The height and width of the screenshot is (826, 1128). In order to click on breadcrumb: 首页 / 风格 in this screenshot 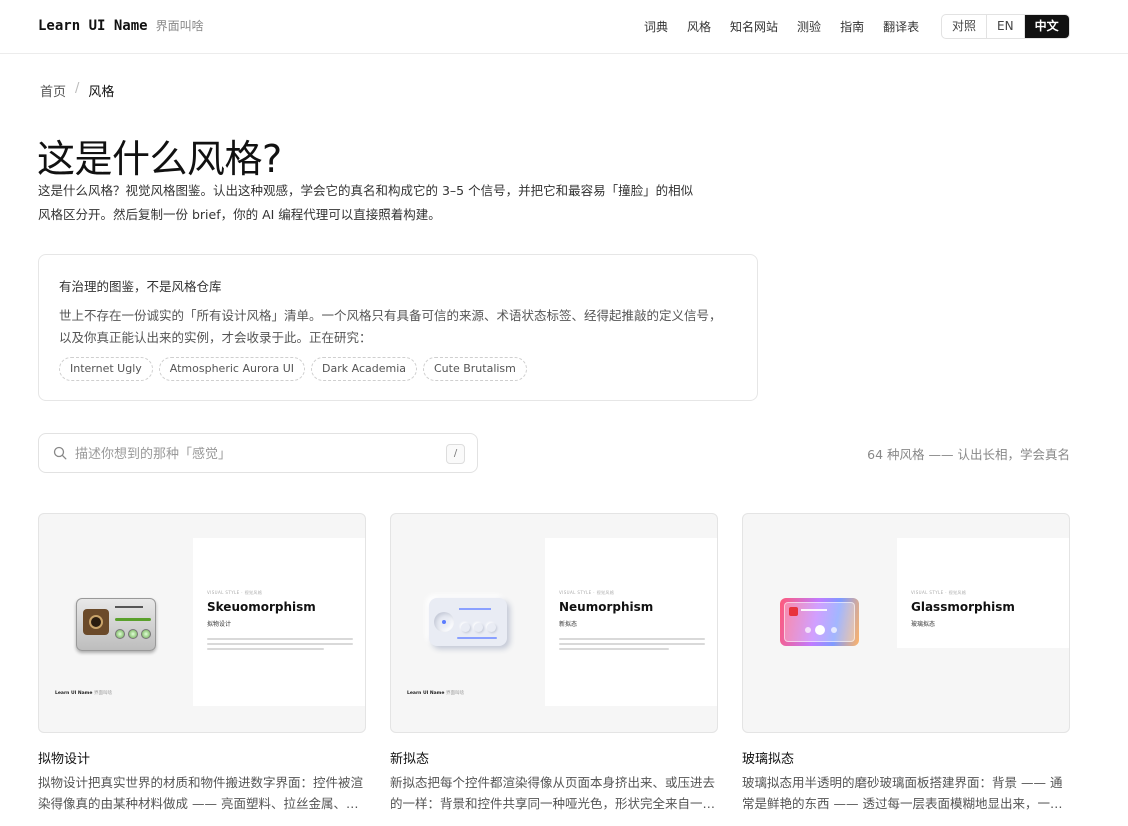, I will do `click(77, 90)`.